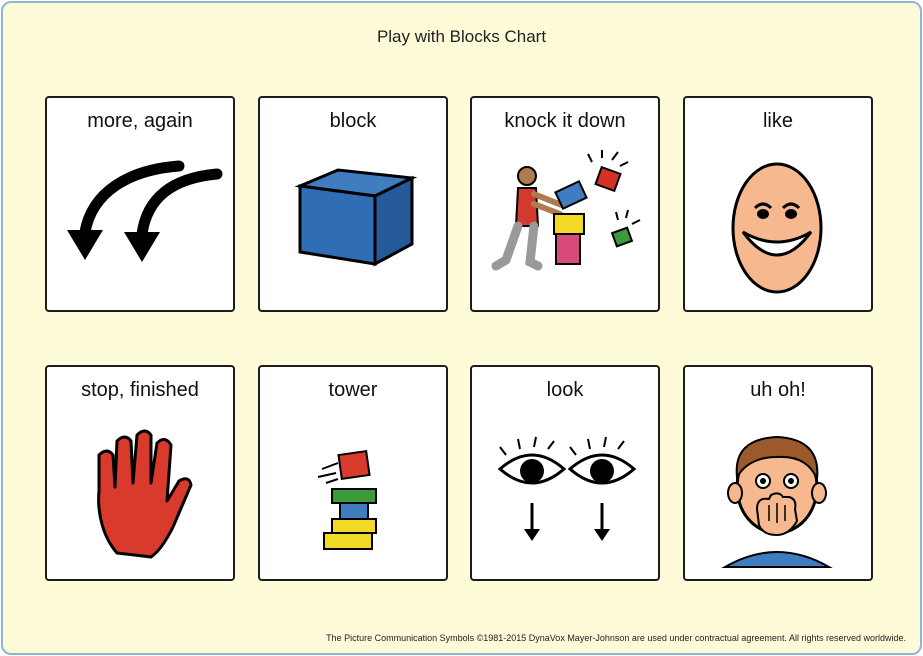  Describe the element at coordinates (140, 121) in the screenshot. I see `card-label: more, again` at that location.